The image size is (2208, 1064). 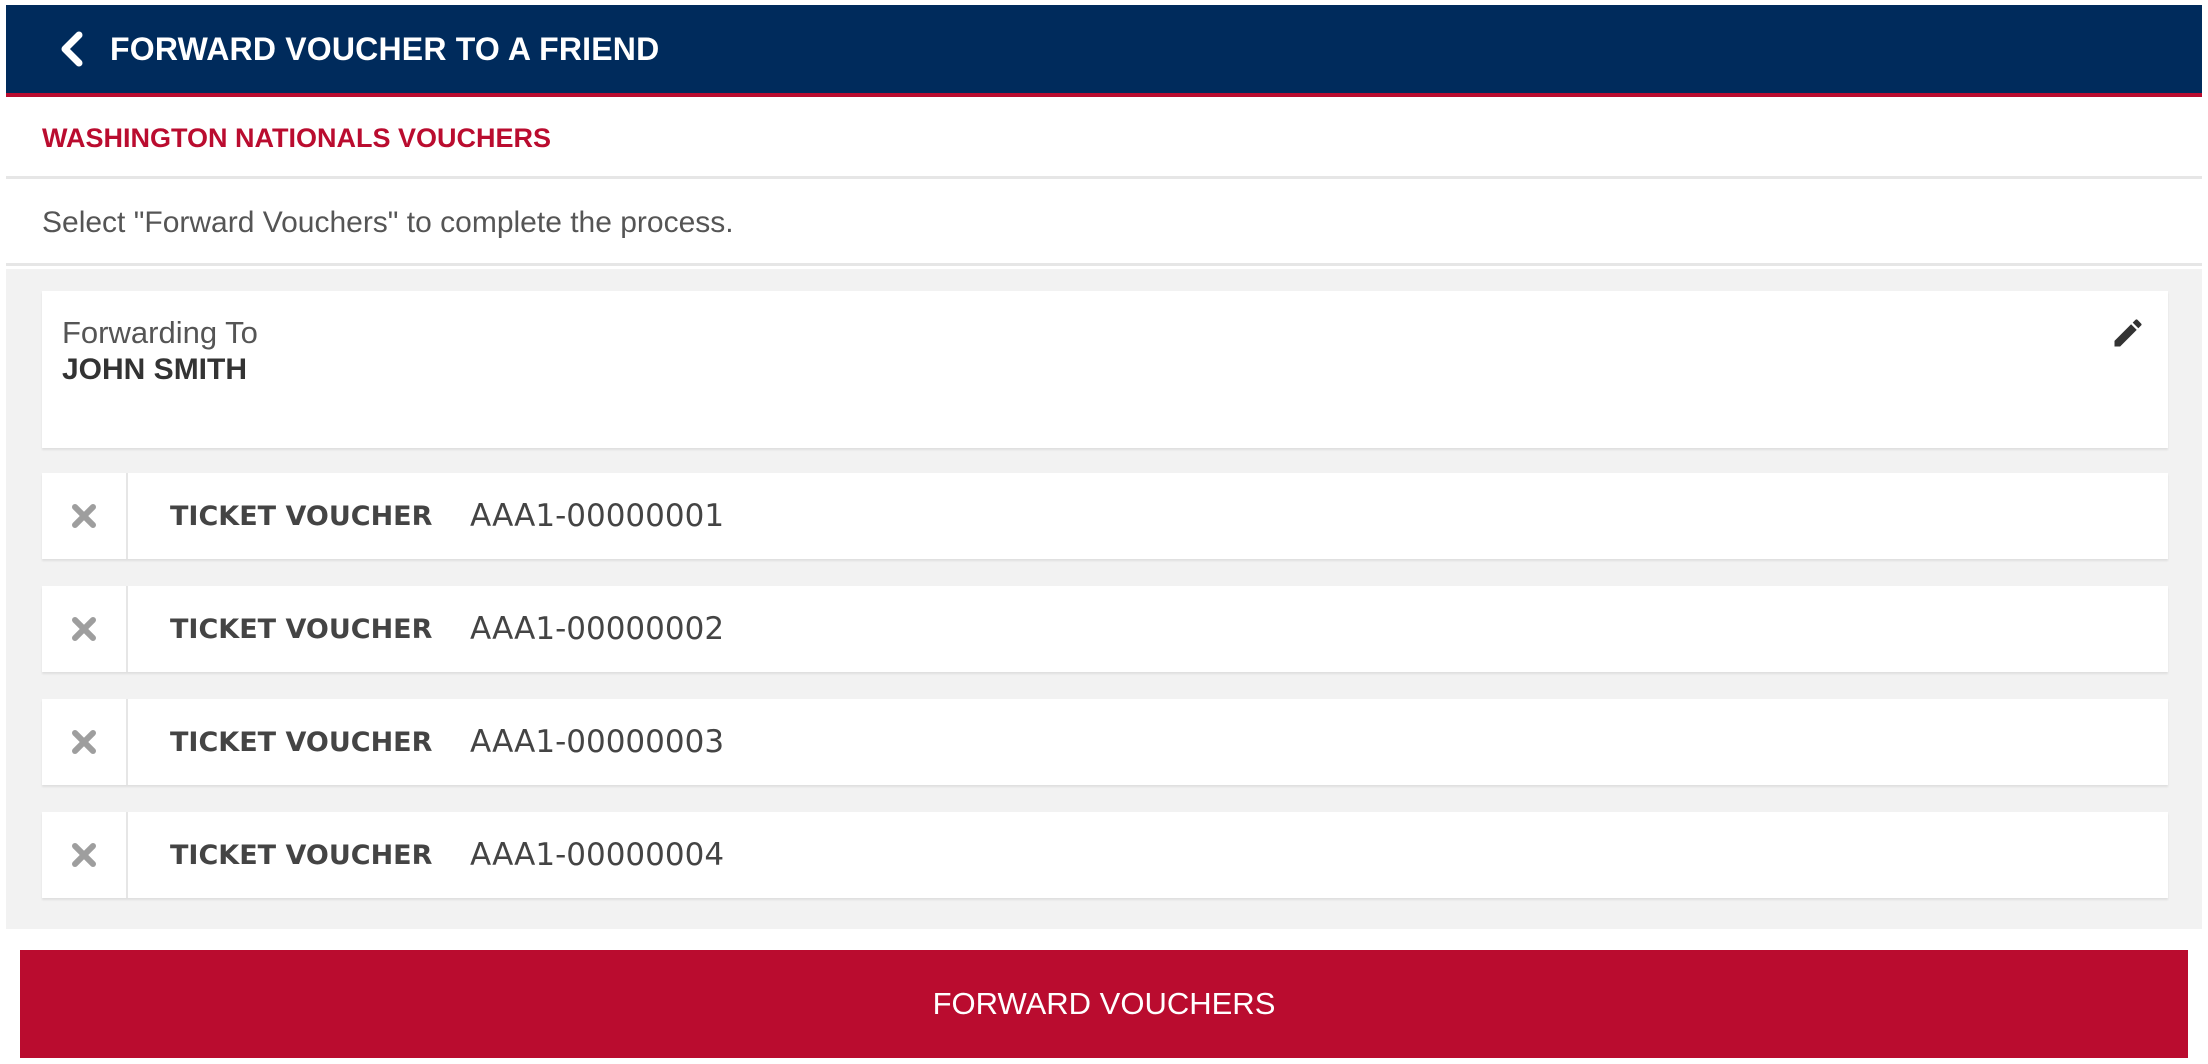 What do you see at coordinates (597, 516) in the screenshot?
I see `voucher-code: AAA1-00000001` at bounding box center [597, 516].